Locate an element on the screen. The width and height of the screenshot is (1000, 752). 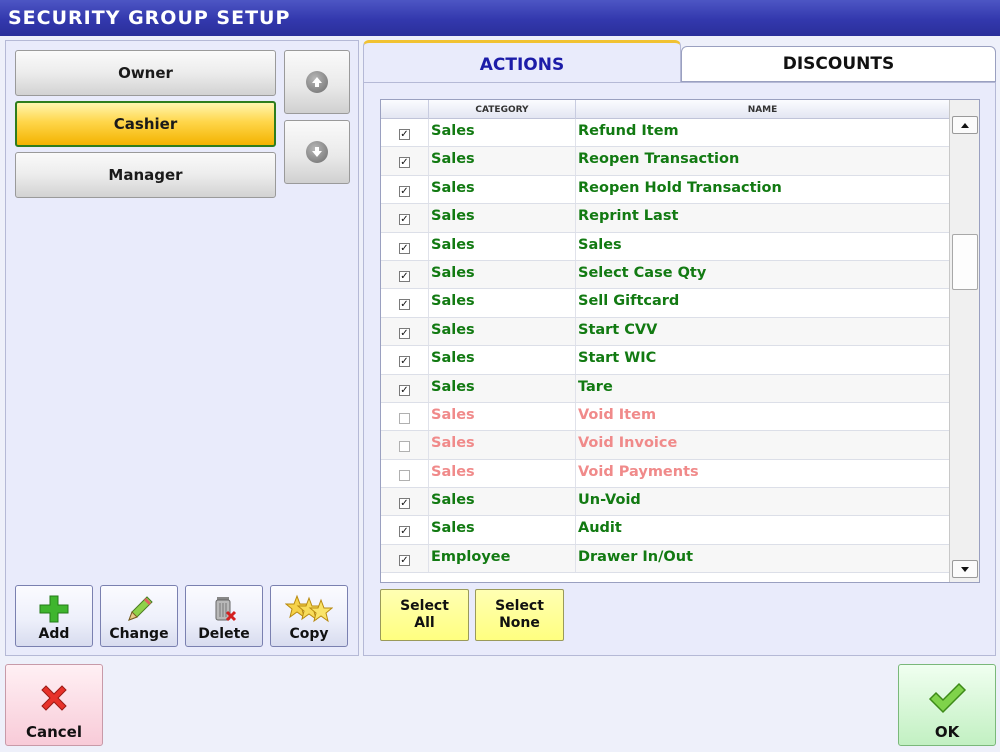
table-row: ✓ Sales Reopen Transaction is located at coordinates (665, 161).